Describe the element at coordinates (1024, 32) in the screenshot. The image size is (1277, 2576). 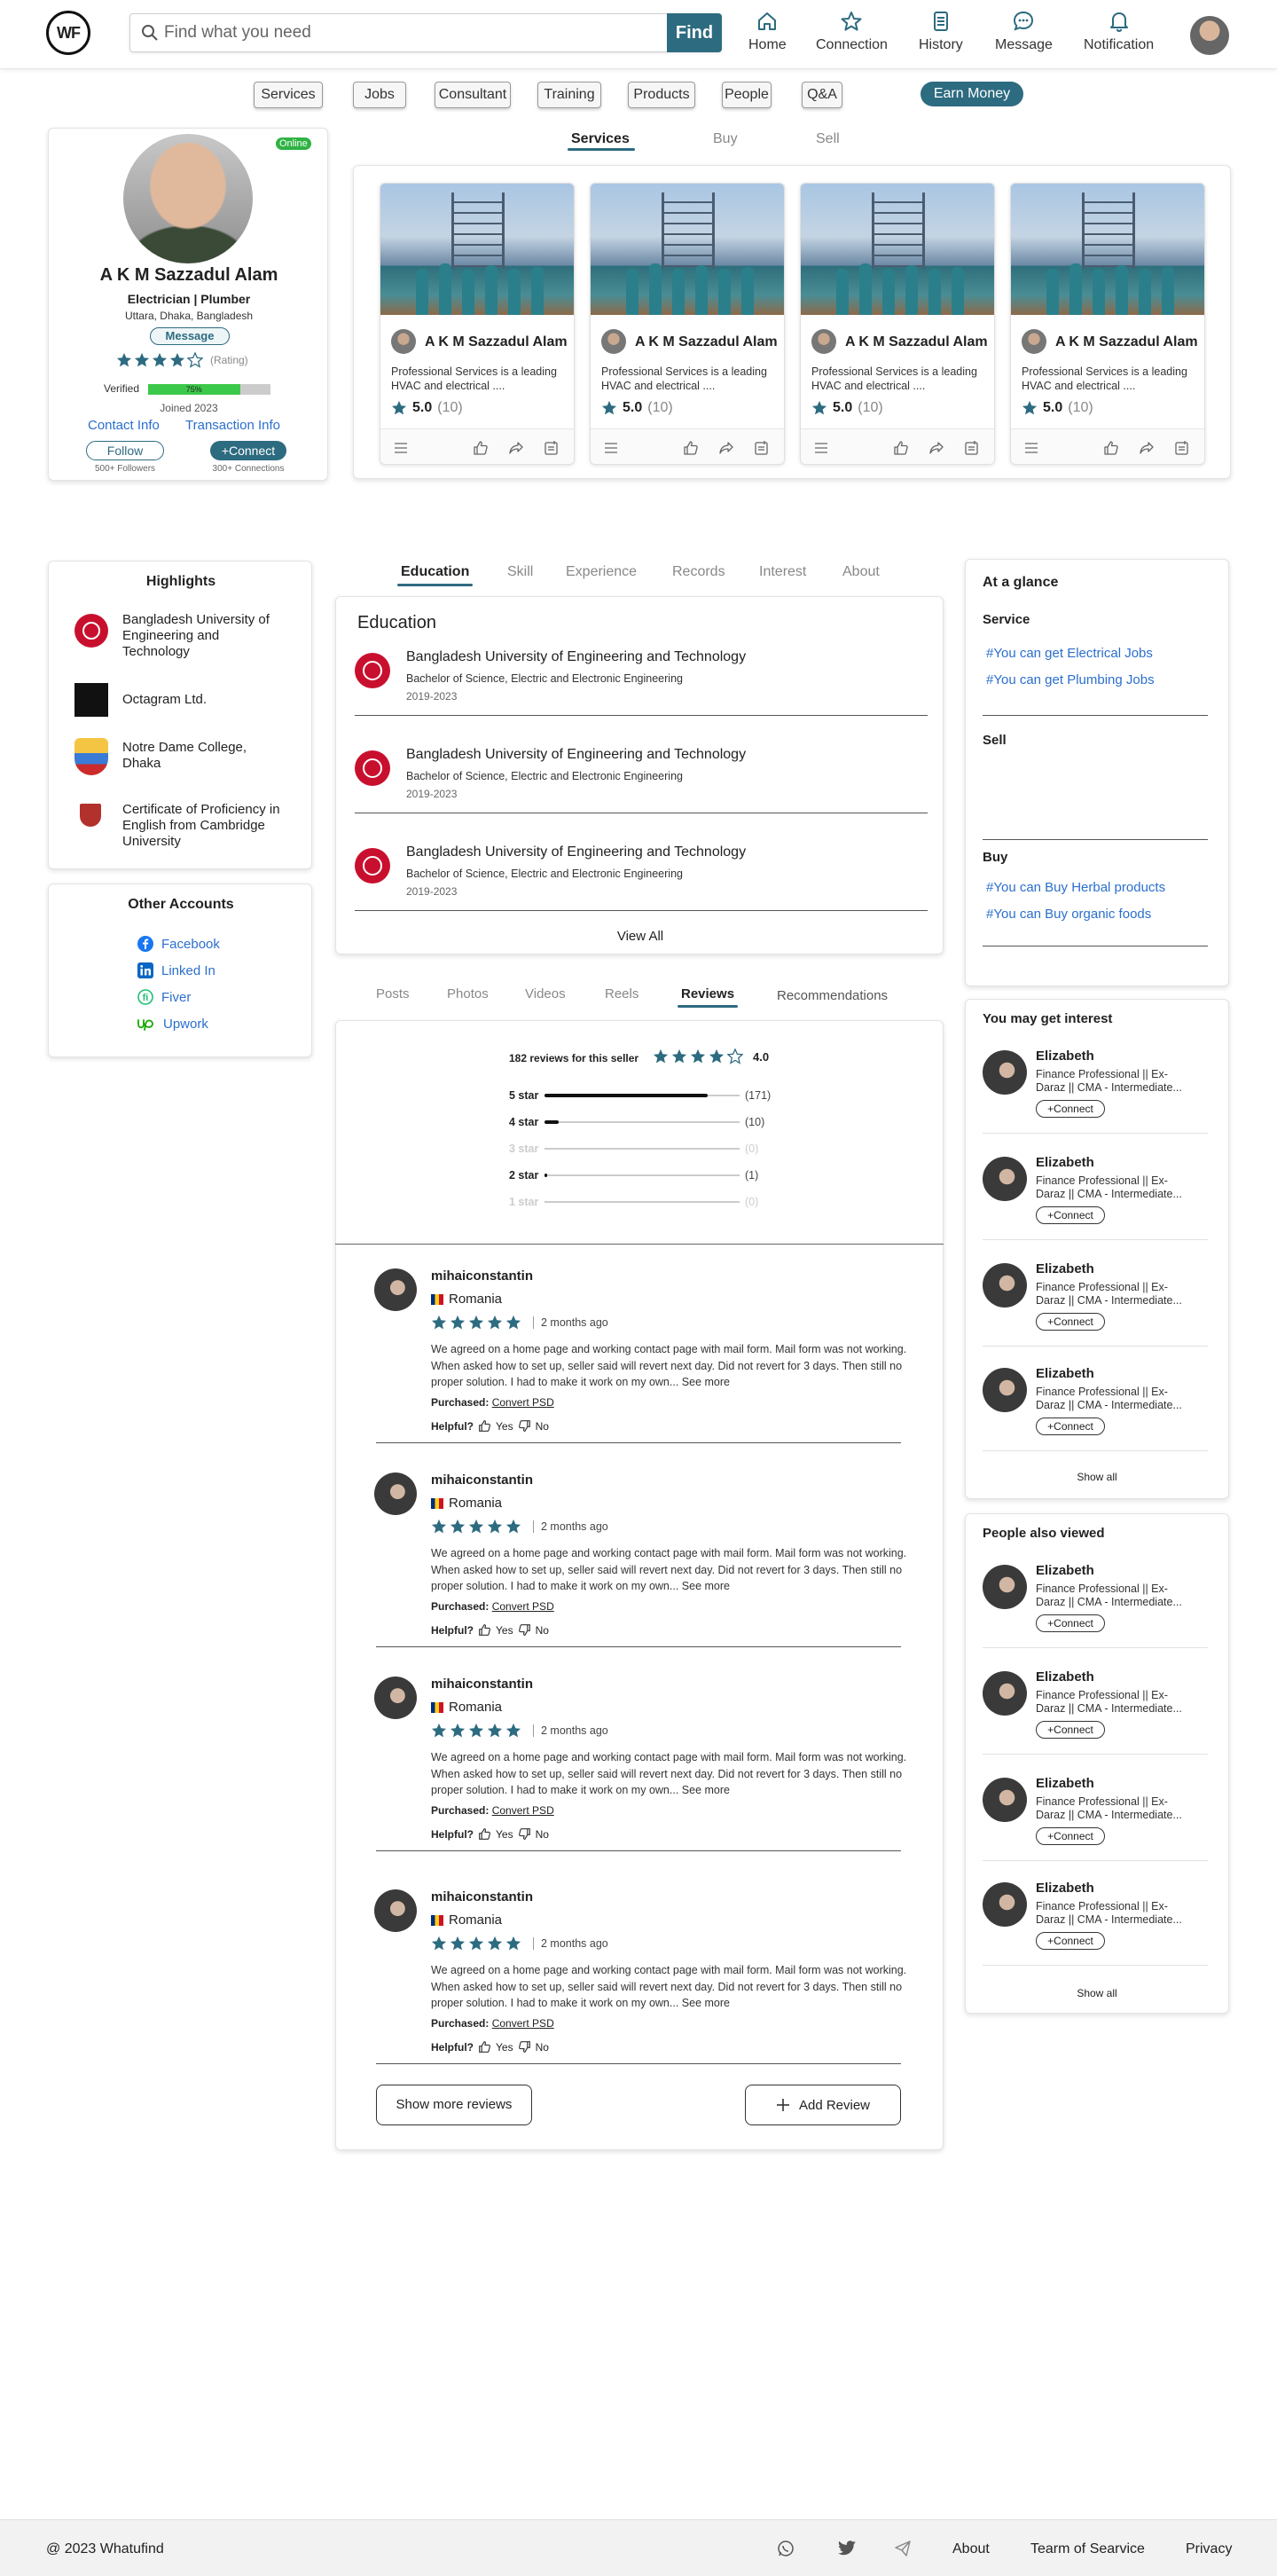
I see `nav-message: Message` at that location.